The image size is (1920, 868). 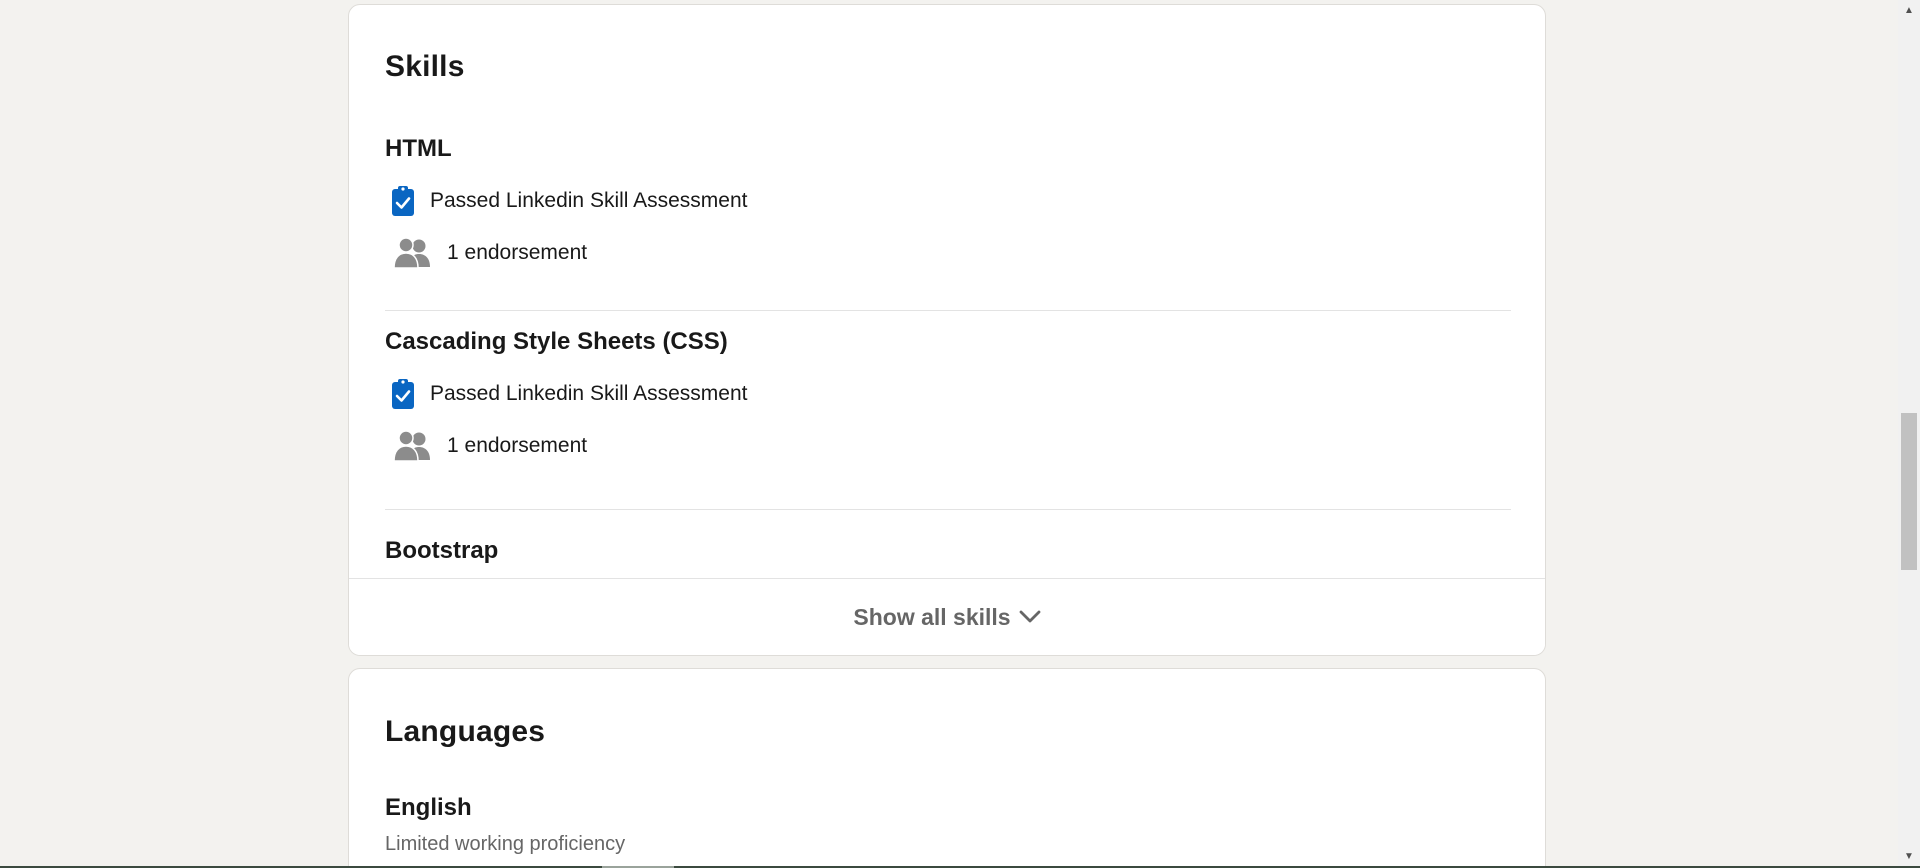 What do you see at coordinates (428, 807) in the screenshot?
I see `language-name: English` at bounding box center [428, 807].